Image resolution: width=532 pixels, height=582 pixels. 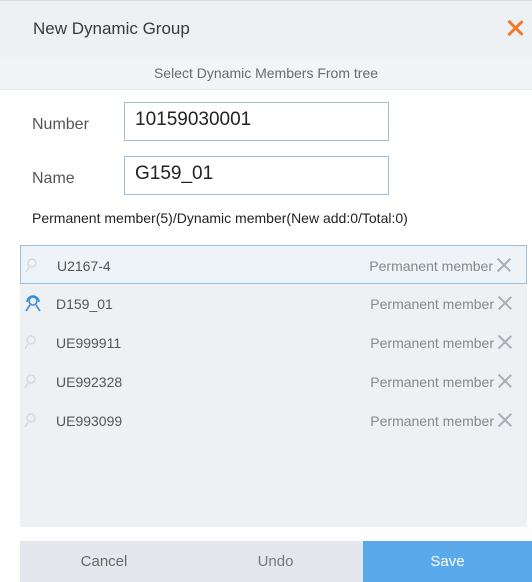 What do you see at coordinates (266, 73) in the screenshot?
I see `dialog-subheader: Select Dynamic Members From tree` at bounding box center [266, 73].